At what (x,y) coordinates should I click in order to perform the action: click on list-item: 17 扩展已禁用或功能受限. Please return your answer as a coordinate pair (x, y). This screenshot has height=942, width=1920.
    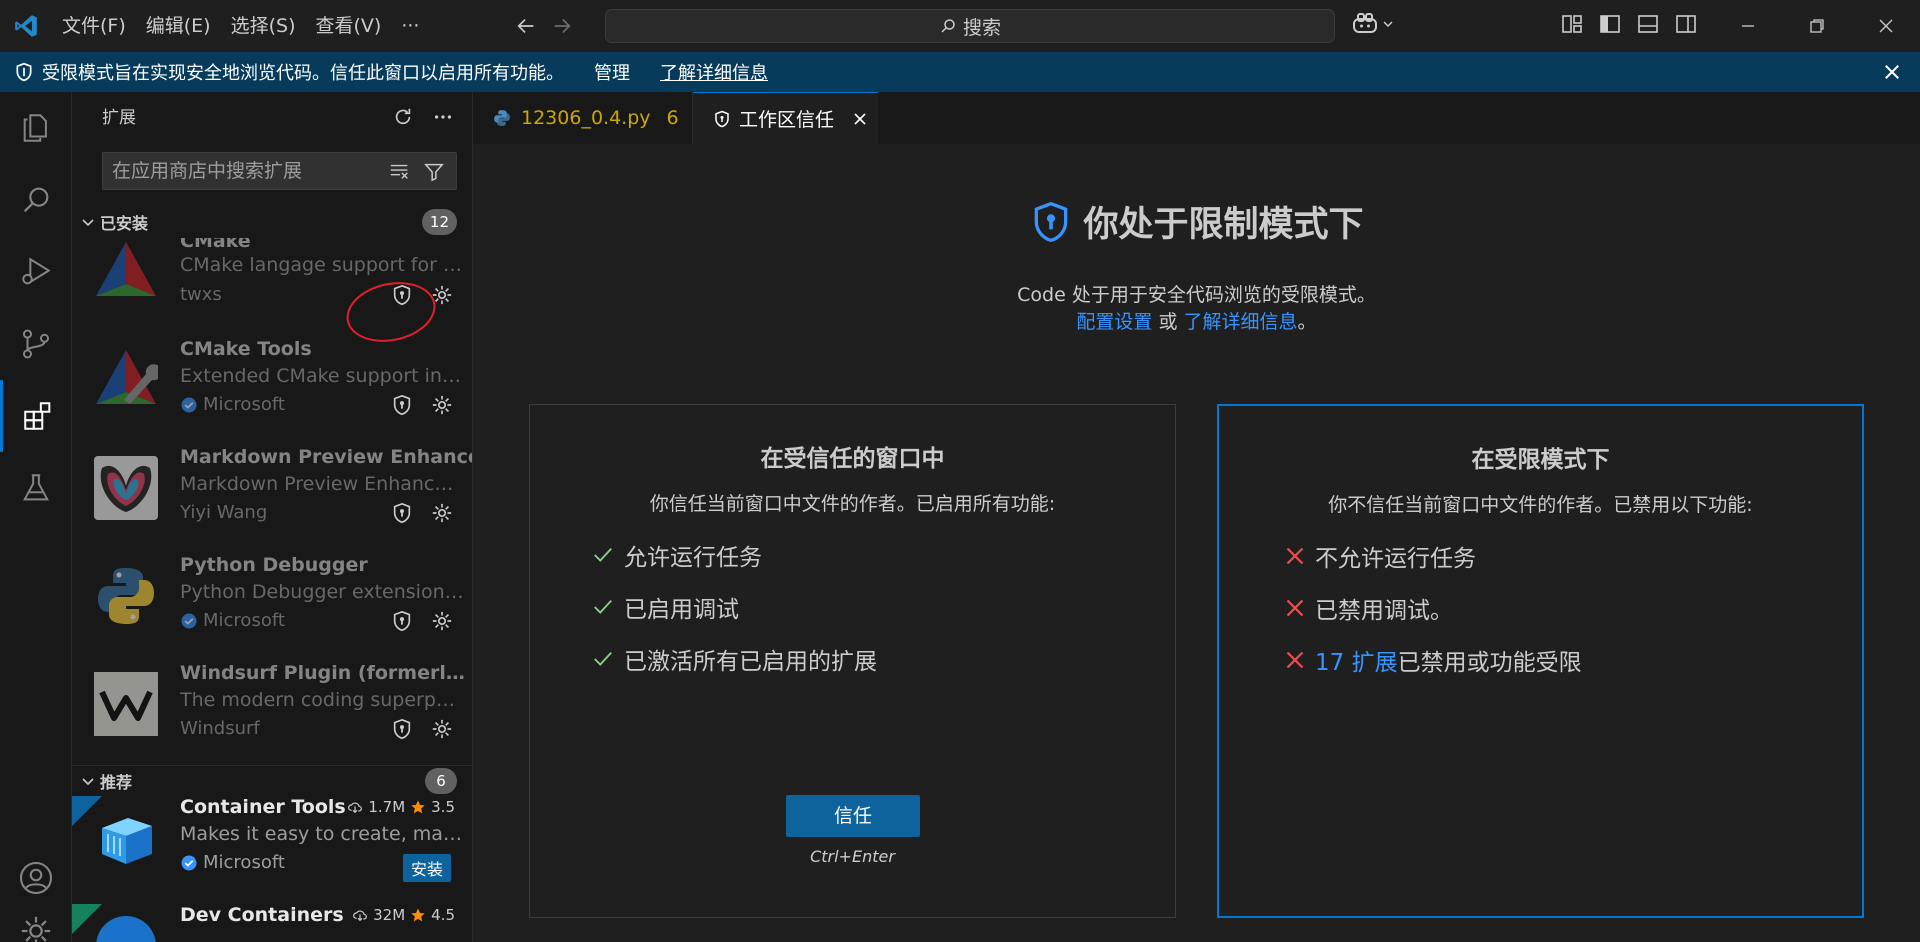
    Looking at the image, I should click on (1433, 660).